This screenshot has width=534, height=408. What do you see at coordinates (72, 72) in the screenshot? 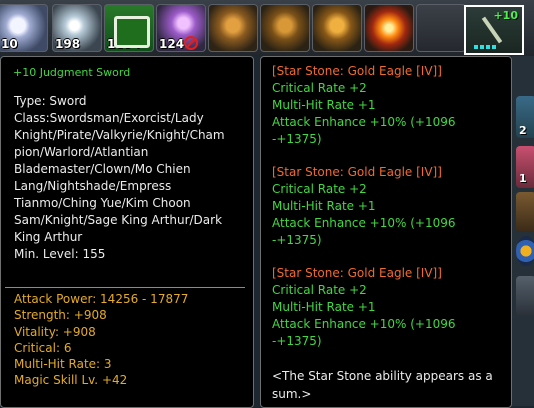
I see `item-title: +10 Judgment Sword` at bounding box center [72, 72].